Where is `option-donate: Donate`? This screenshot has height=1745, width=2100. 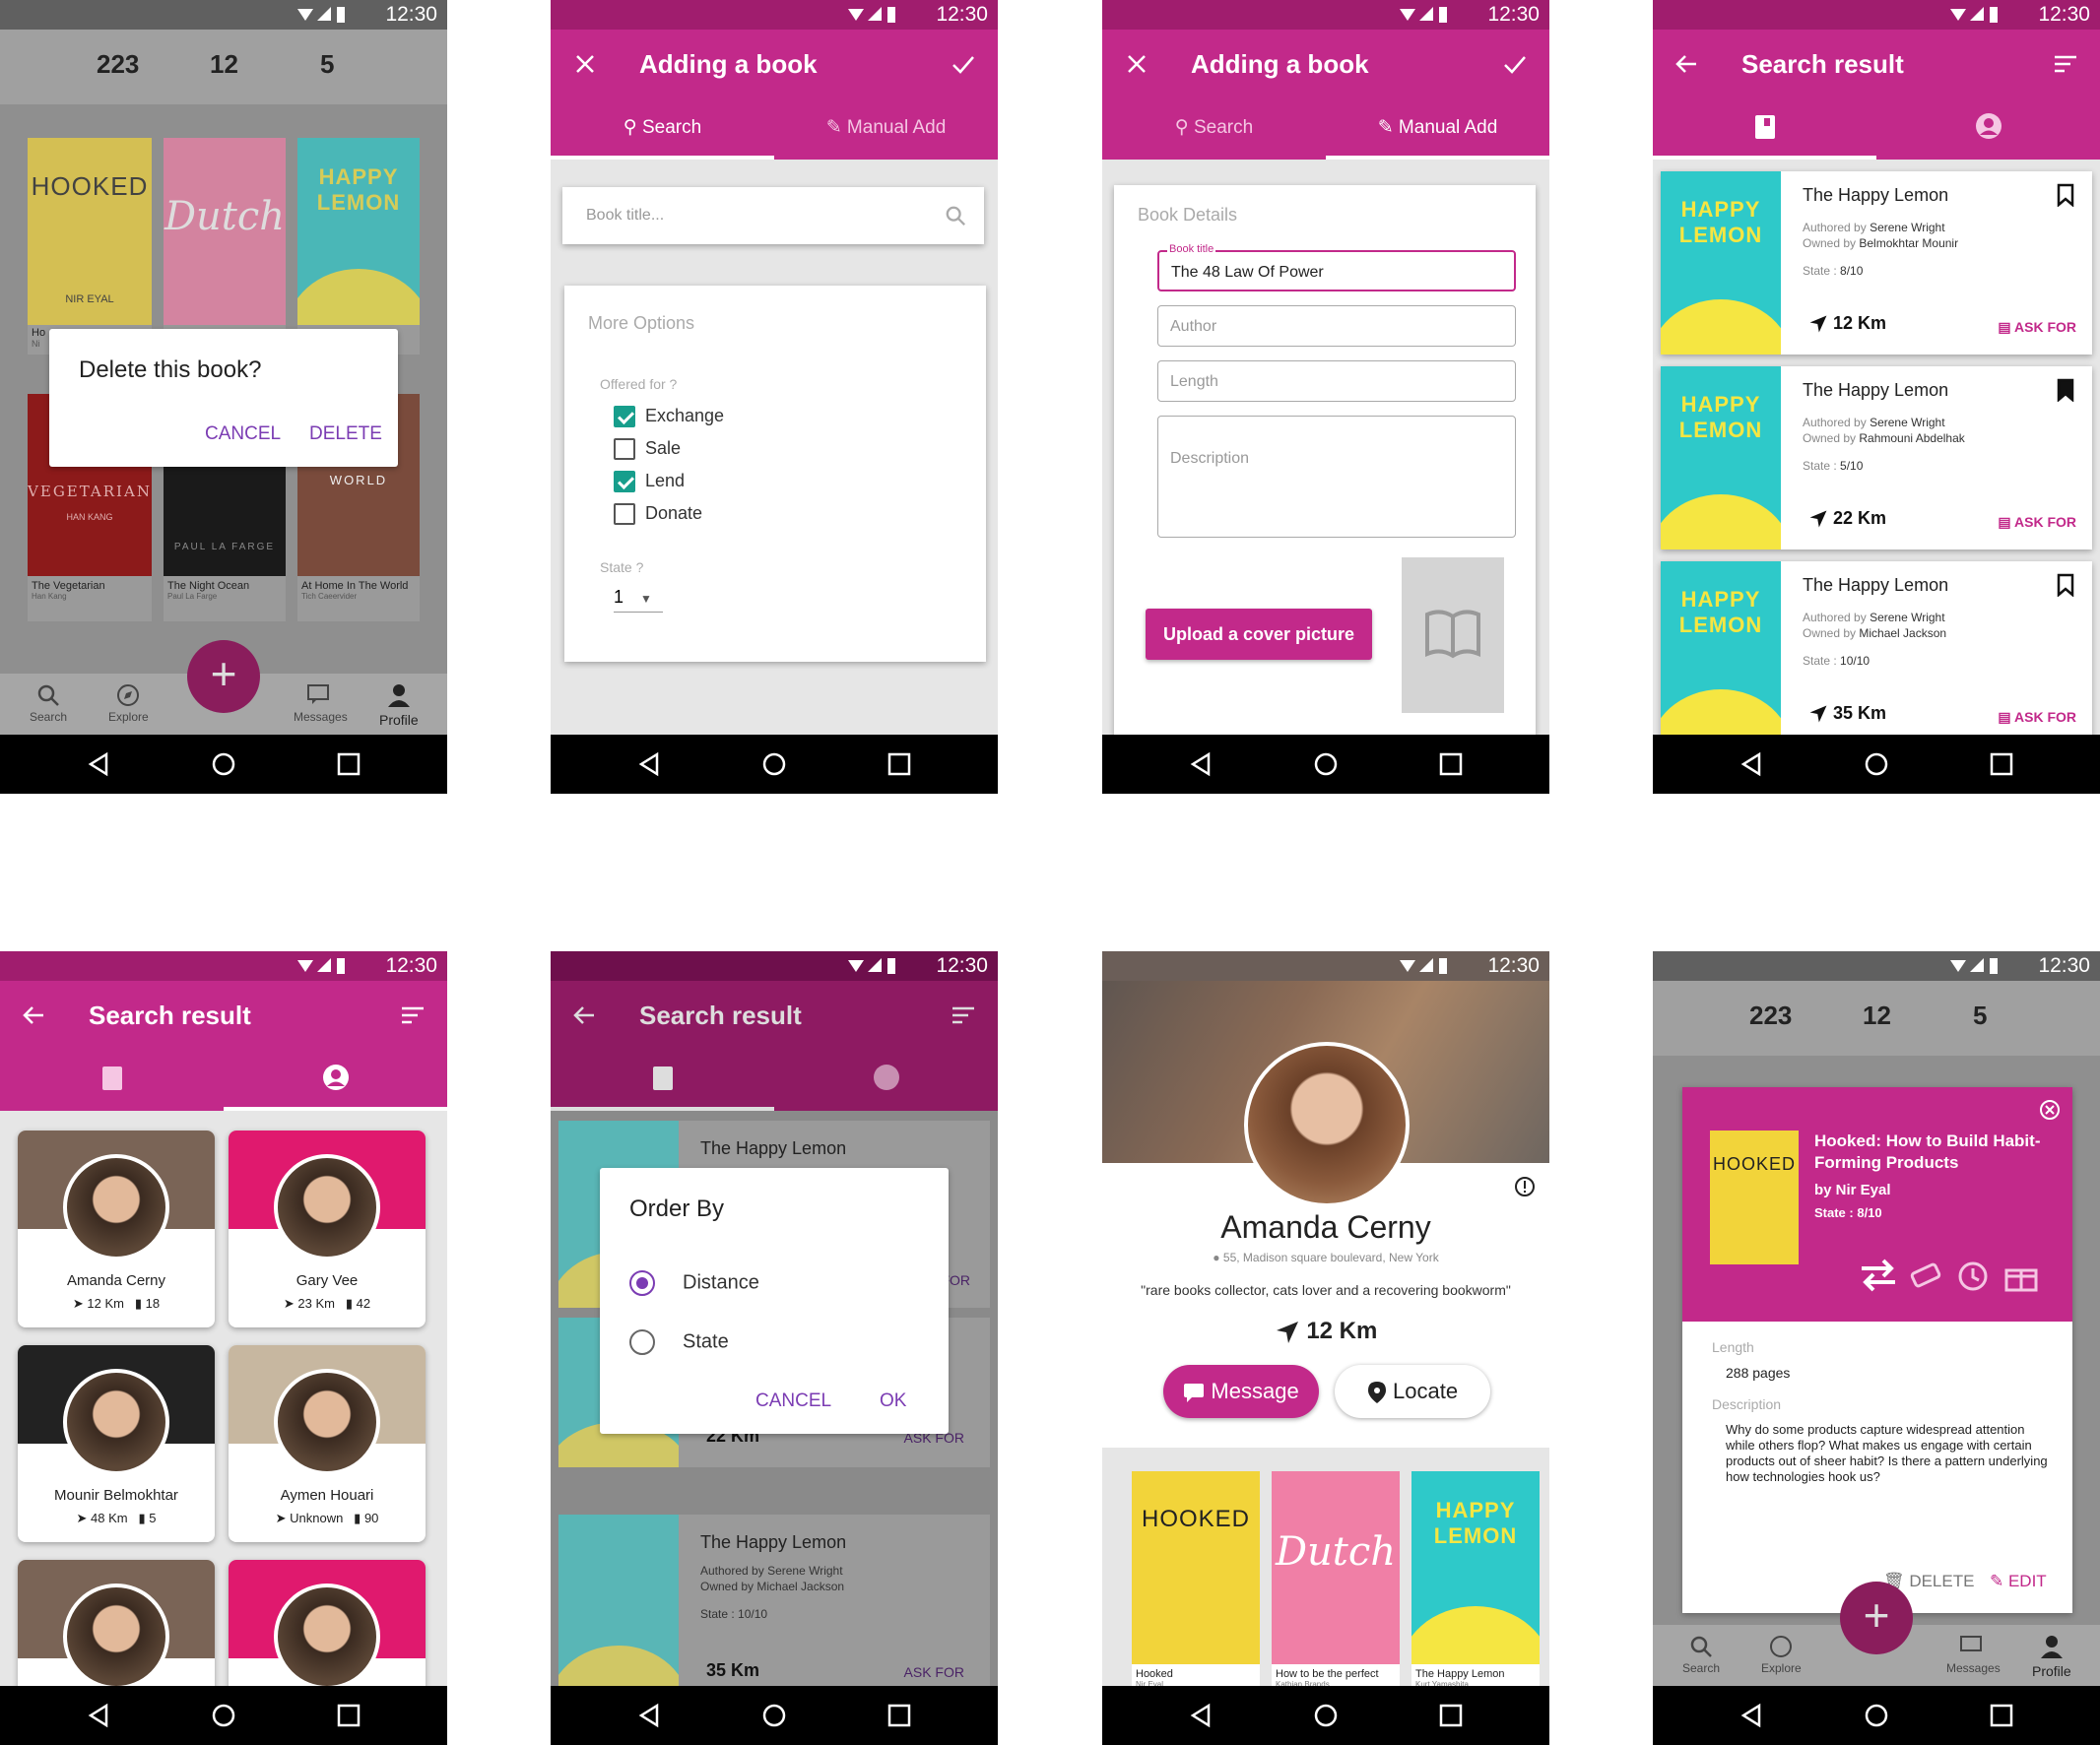
option-donate: Donate is located at coordinates (658, 514).